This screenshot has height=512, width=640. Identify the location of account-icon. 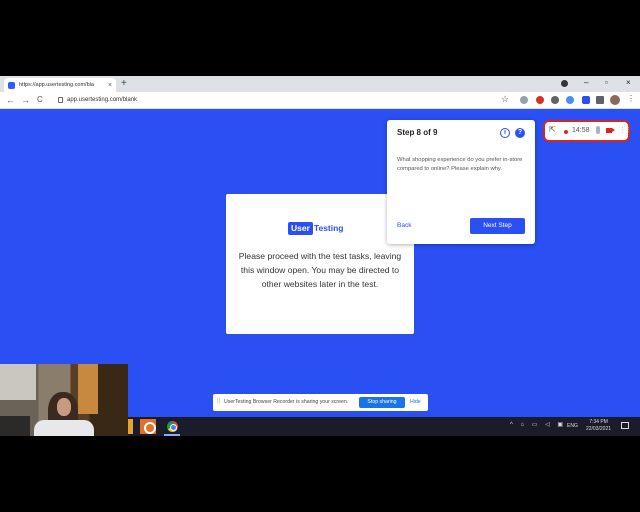
(564, 83).